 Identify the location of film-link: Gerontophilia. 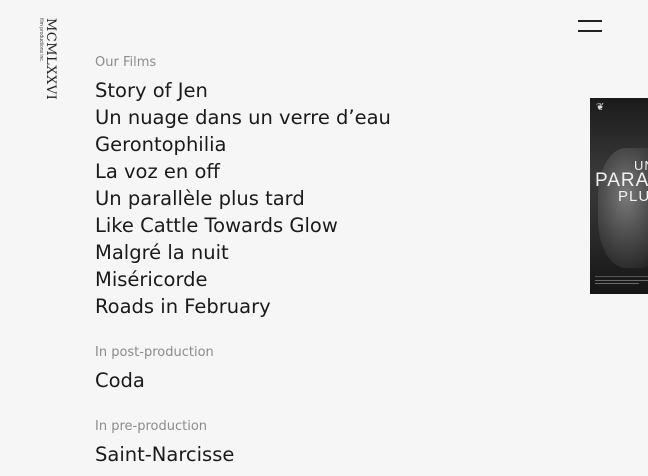
(243, 144).